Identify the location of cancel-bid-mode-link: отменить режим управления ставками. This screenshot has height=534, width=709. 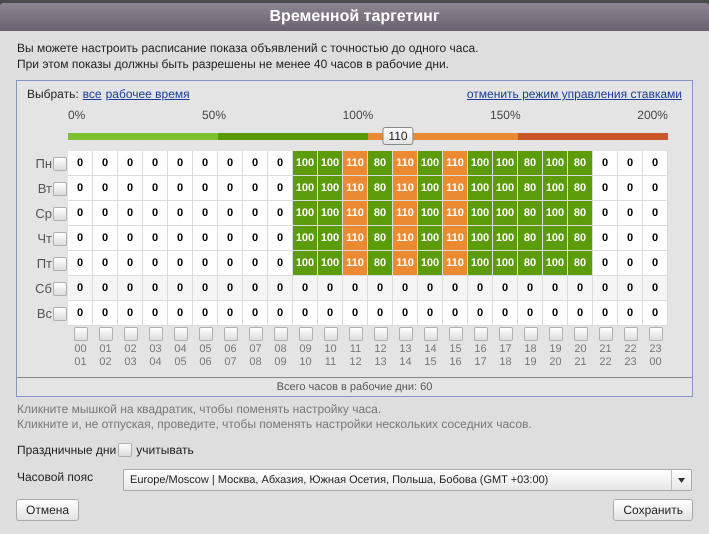
(574, 94).